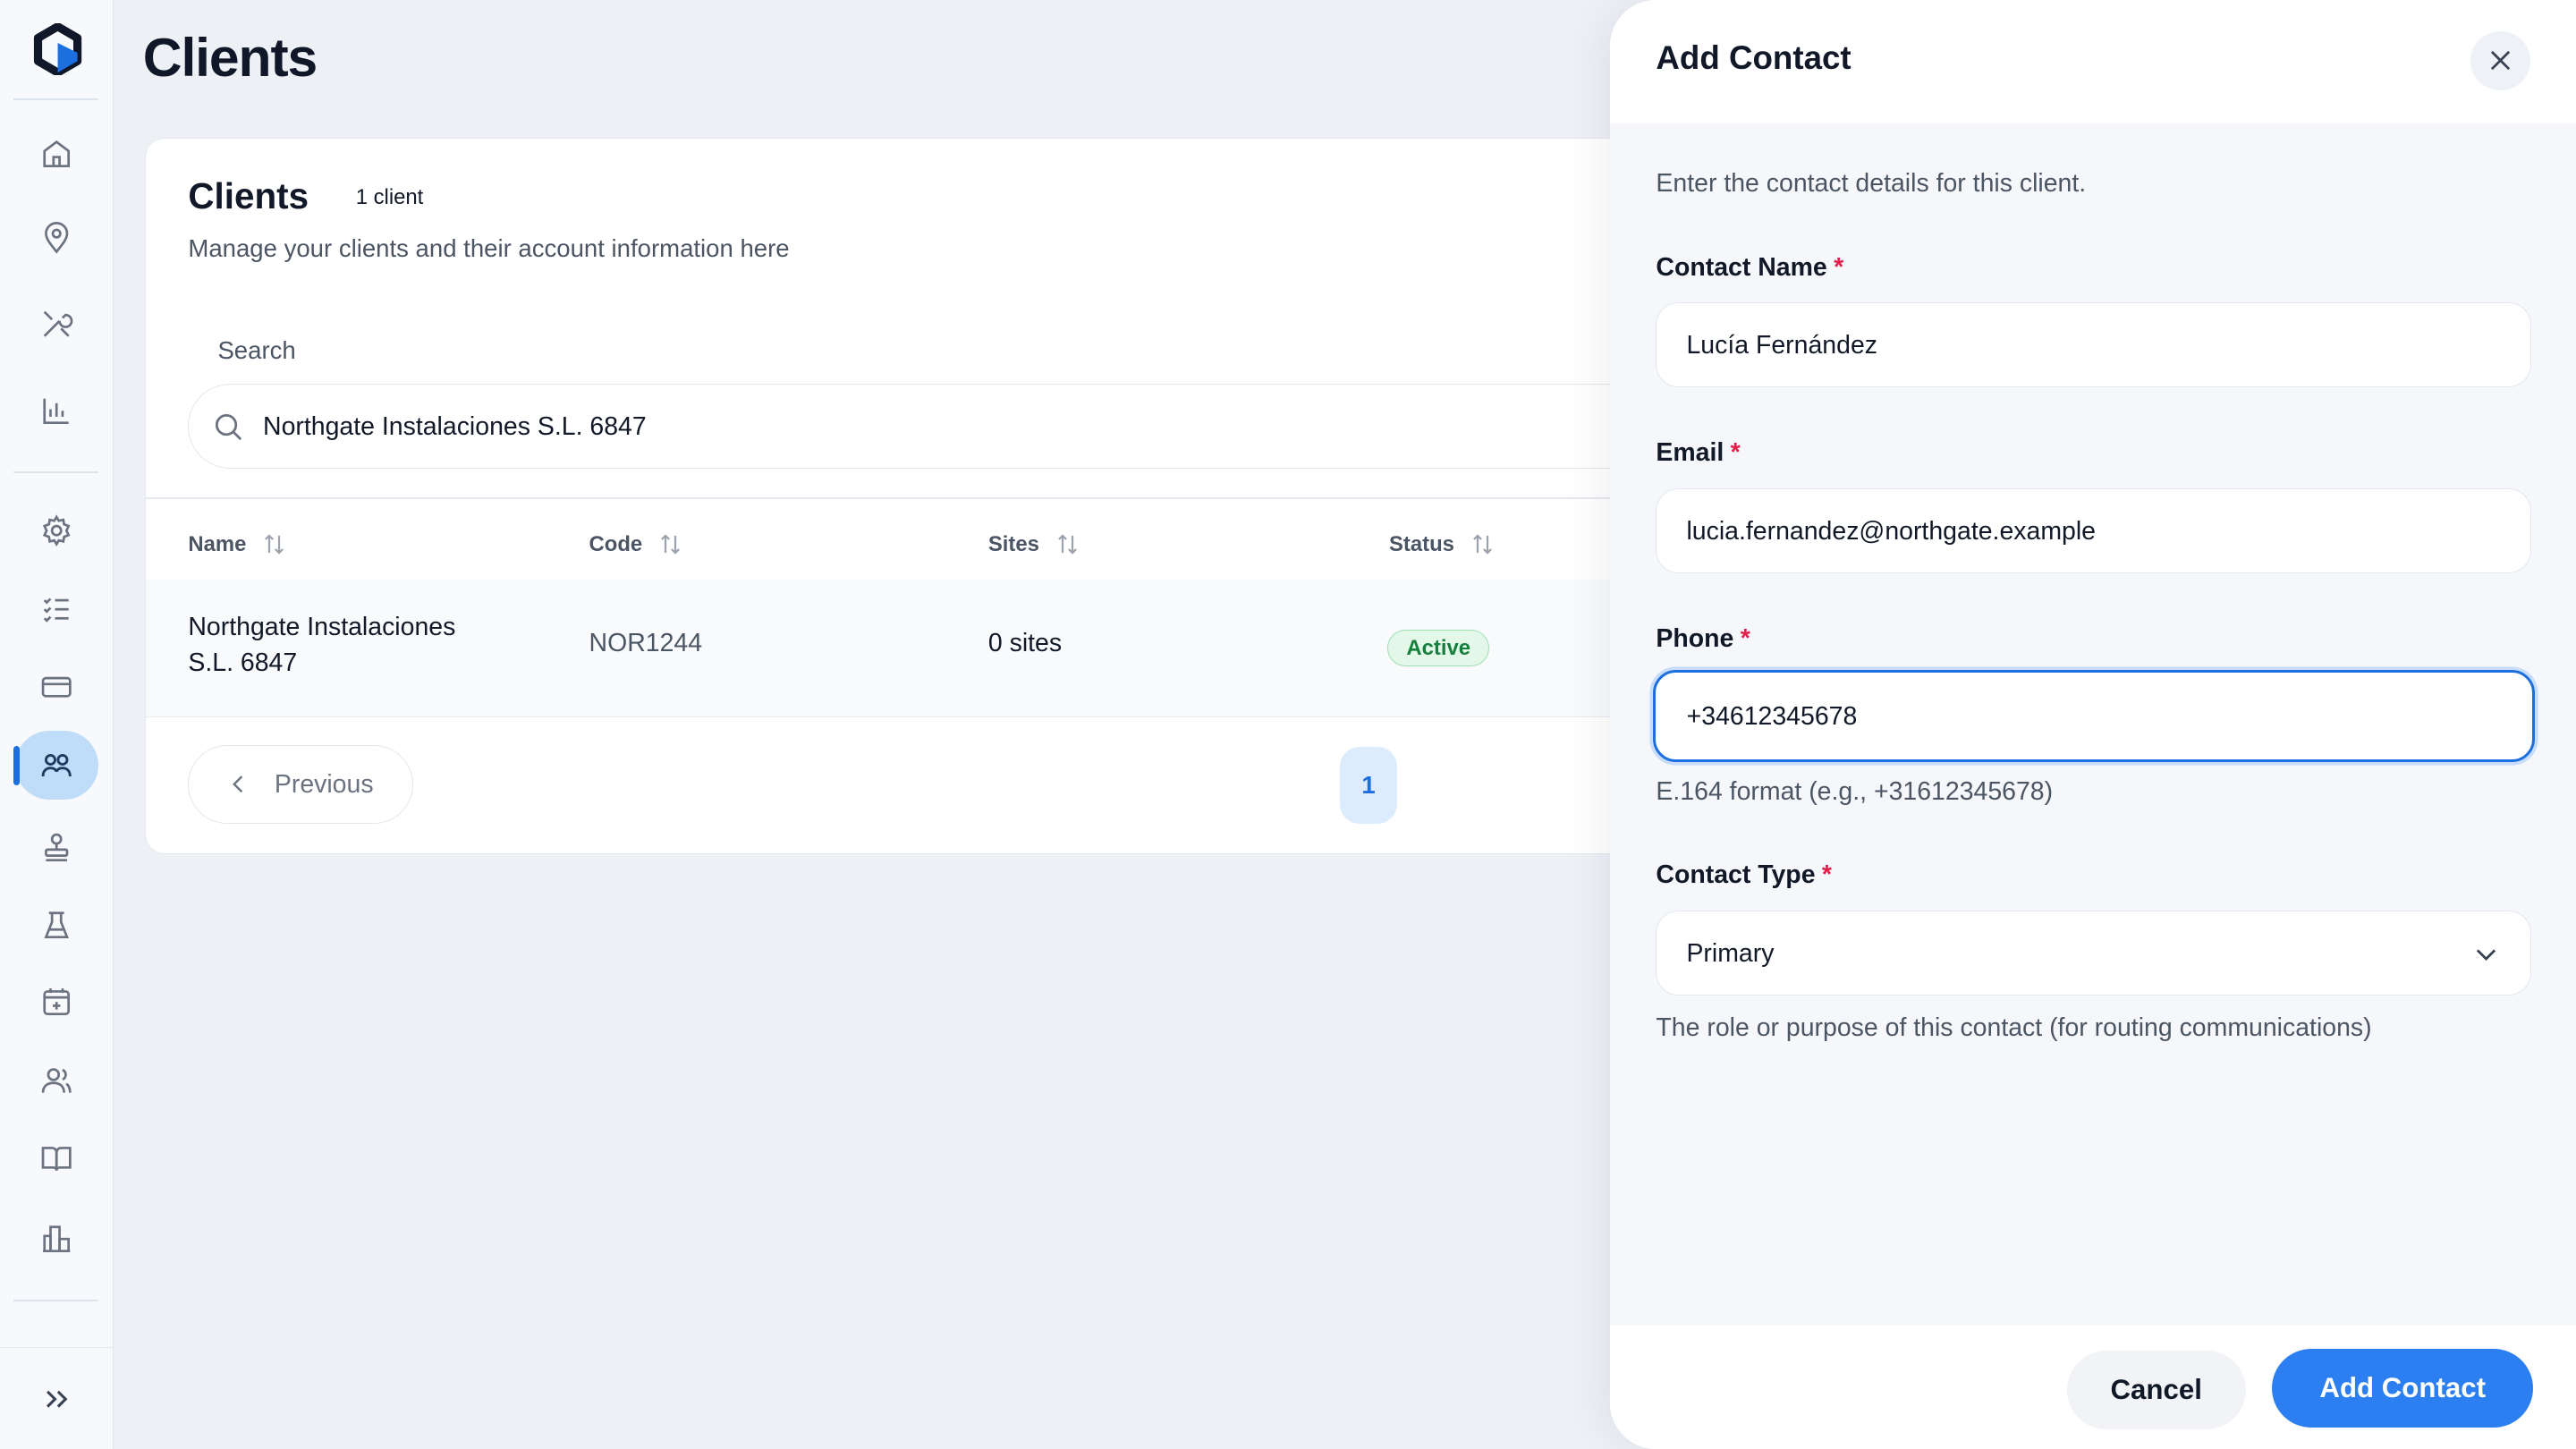  What do you see at coordinates (616, 543) in the screenshot?
I see `column-header-label: Code` at bounding box center [616, 543].